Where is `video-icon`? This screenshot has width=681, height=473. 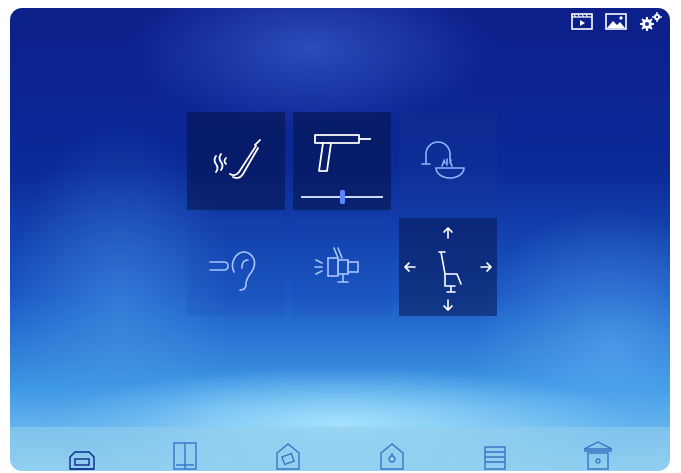
video-icon is located at coordinates (582, 21).